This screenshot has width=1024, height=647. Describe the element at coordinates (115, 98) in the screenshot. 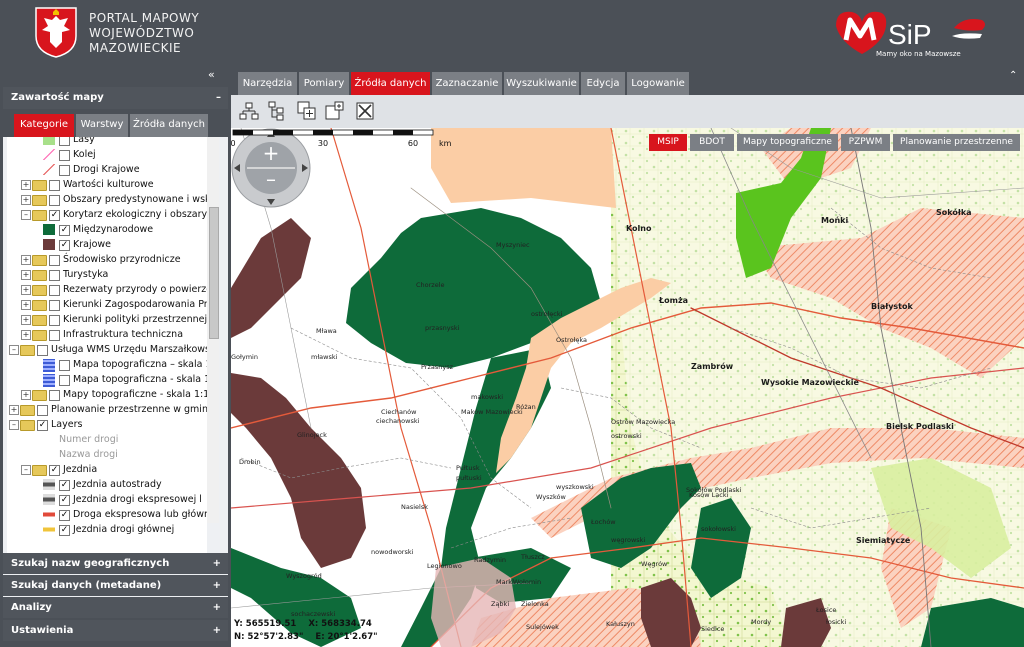

I see `map-content-header: Zawartość mapy –` at that location.